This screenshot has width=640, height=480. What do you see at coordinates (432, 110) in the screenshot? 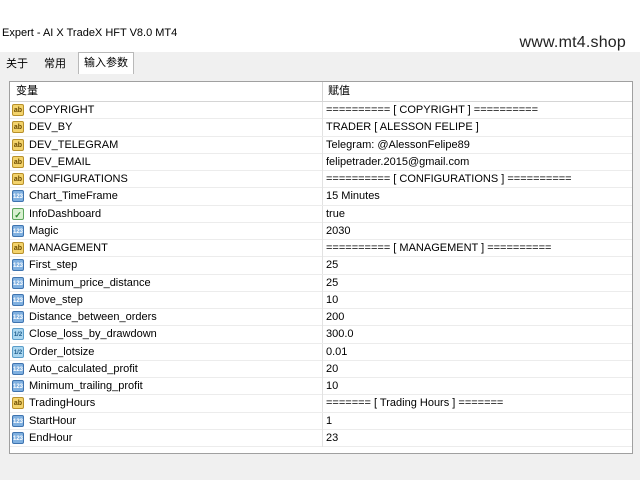
I see `parameter-value: ========== [ COPYRIGHT ] ==========` at bounding box center [432, 110].